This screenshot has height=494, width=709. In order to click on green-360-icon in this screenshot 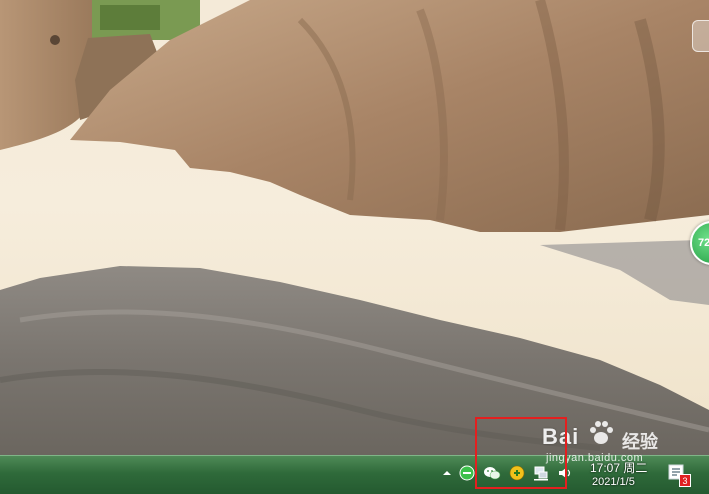, I will do `click(467, 473)`.